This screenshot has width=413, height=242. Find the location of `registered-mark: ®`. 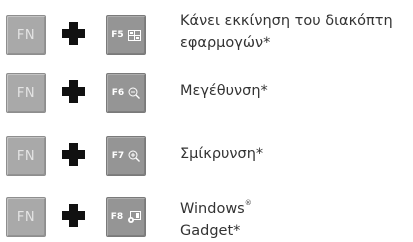

registered-mark: ® is located at coordinates (248, 203).